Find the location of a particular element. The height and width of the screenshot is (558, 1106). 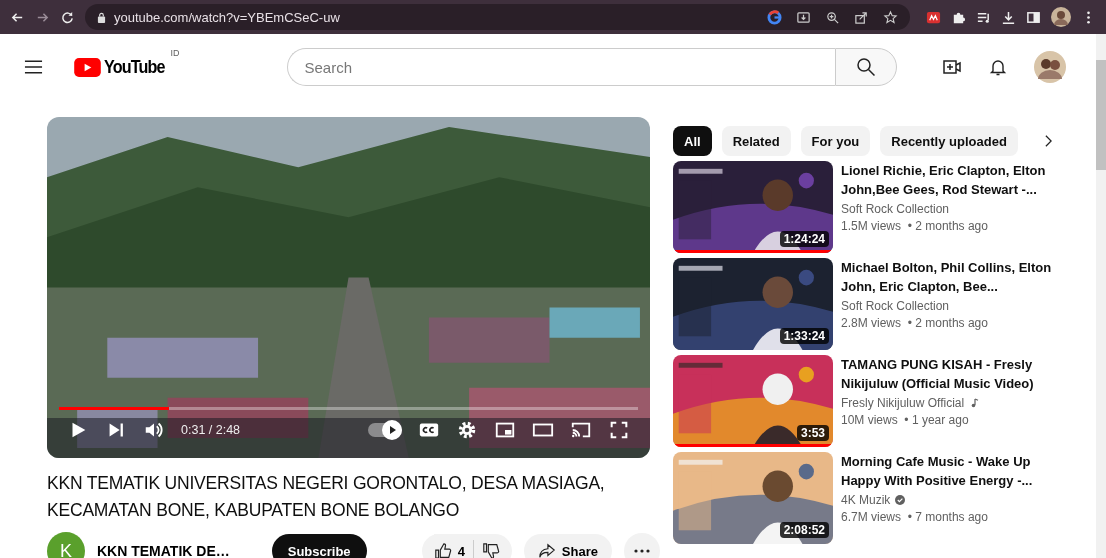

create-icon is located at coordinates (952, 67).